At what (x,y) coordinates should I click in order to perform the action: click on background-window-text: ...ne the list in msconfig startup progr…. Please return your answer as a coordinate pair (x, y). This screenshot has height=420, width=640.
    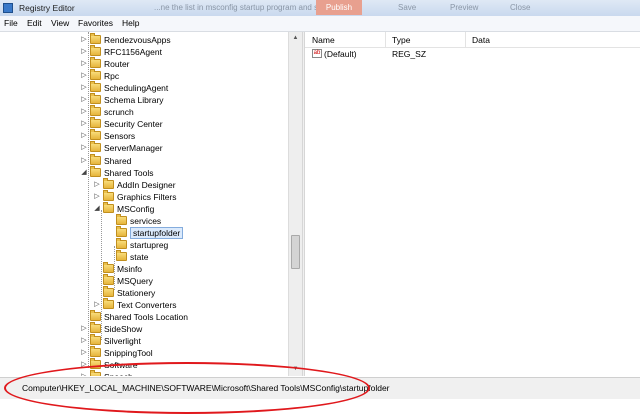
    Looking at the image, I should click on (249, 7).